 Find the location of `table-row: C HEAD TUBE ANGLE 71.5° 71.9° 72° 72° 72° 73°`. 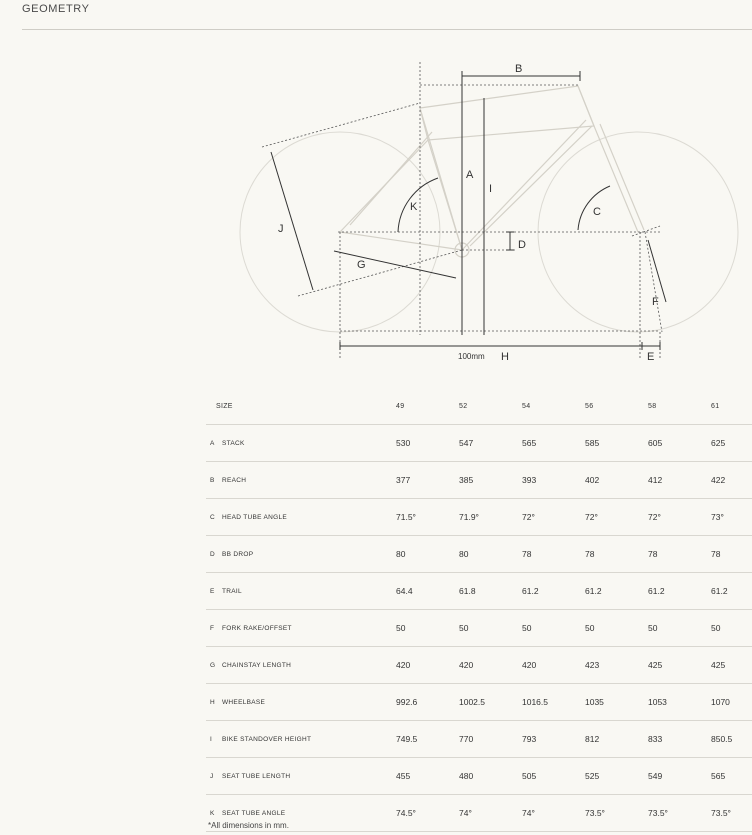

table-row: C HEAD TUBE ANGLE 71.5° 71.9° 72° 72° 72° 73° is located at coordinates (479, 517).